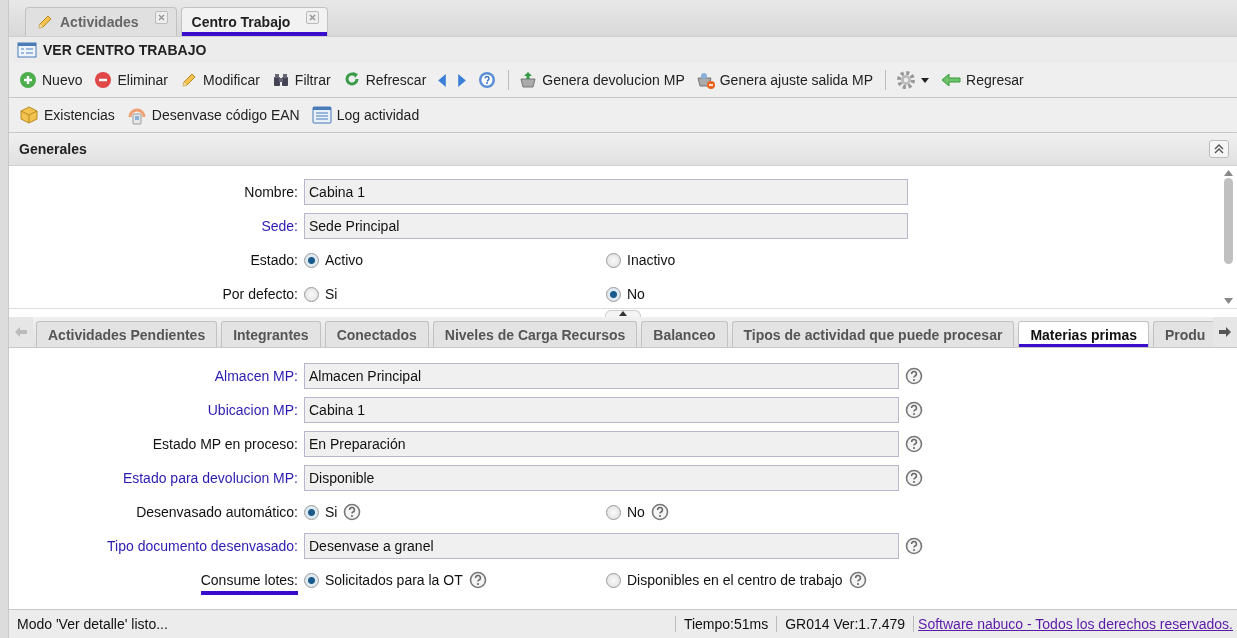  What do you see at coordinates (735, 580) in the screenshot?
I see `option-label: Disponibles en el centro de trabajo` at bounding box center [735, 580].